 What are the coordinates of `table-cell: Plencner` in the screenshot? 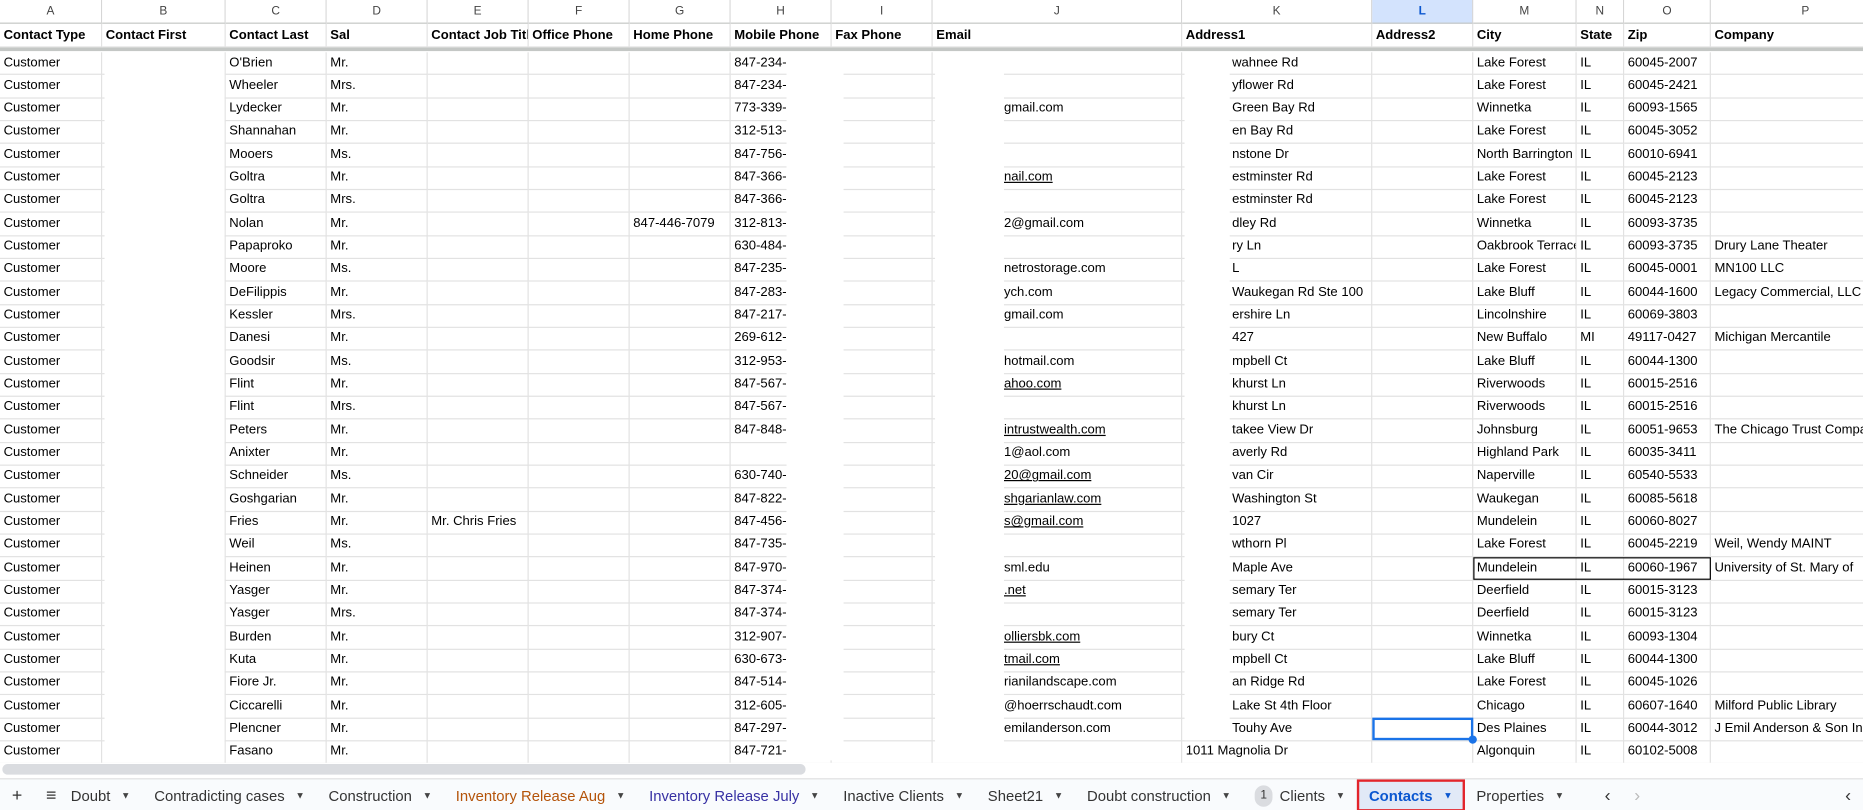 It's located at (276, 729).